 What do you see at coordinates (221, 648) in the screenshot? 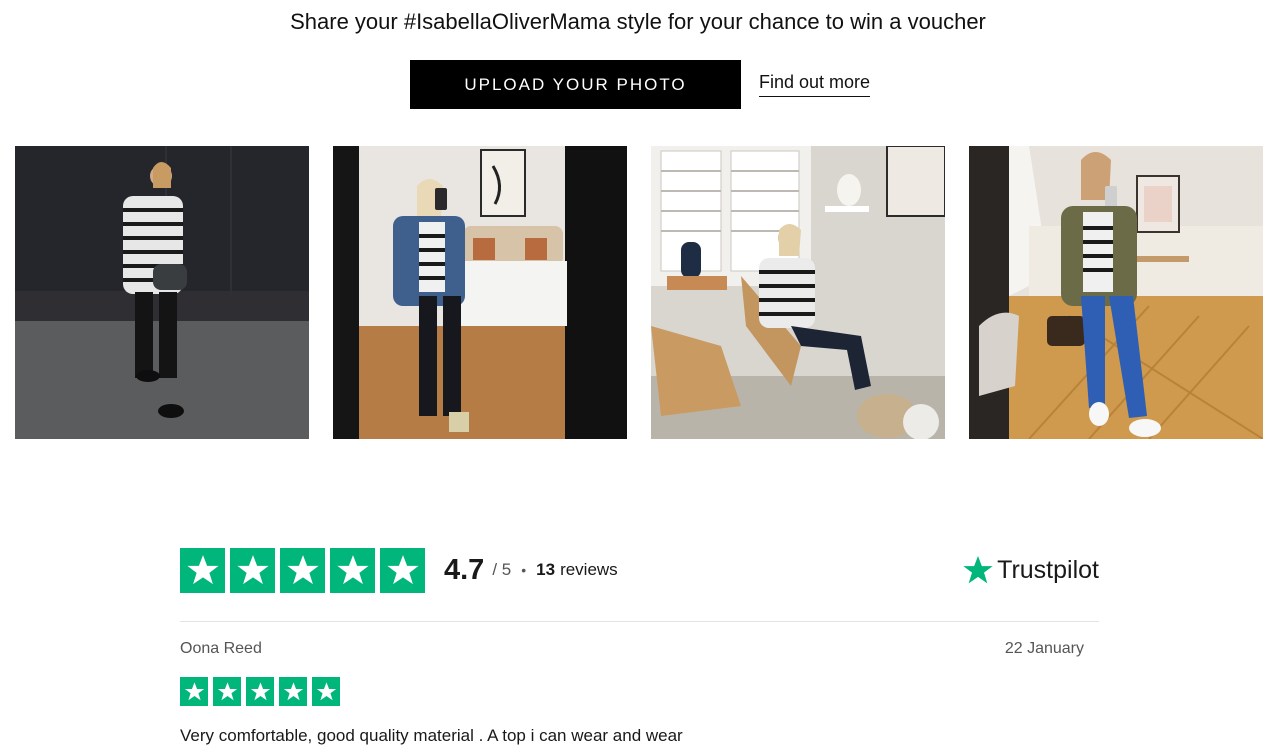
I see `review-author: Oona Reed` at bounding box center [221, 648].